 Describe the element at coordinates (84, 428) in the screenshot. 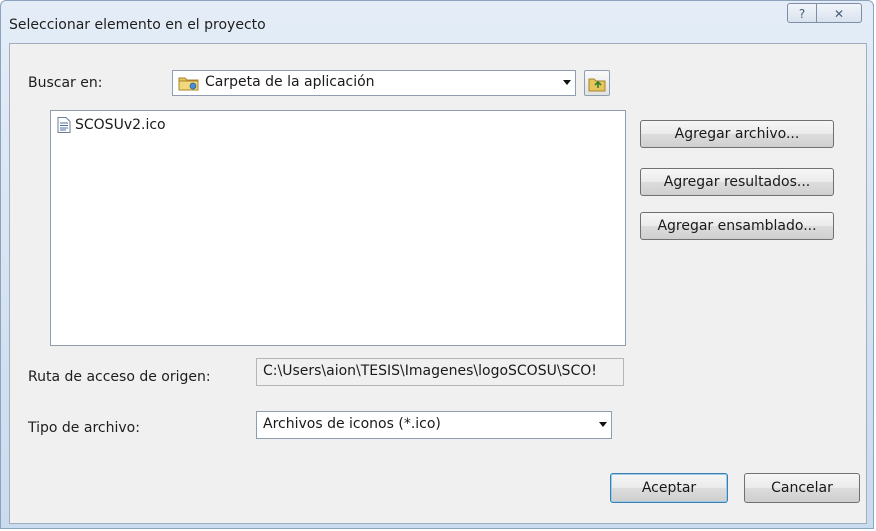

I see `file-type-label: Tipo de archivo:` at that location.